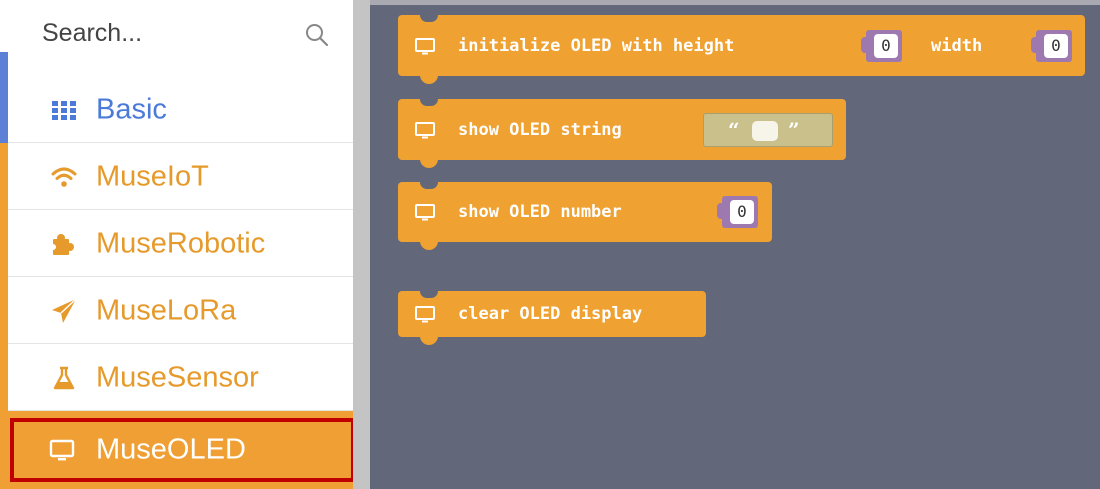 This screenshot has height=489, width=1100. I want to click on toolbox-scrollbar, so click(361, 244).